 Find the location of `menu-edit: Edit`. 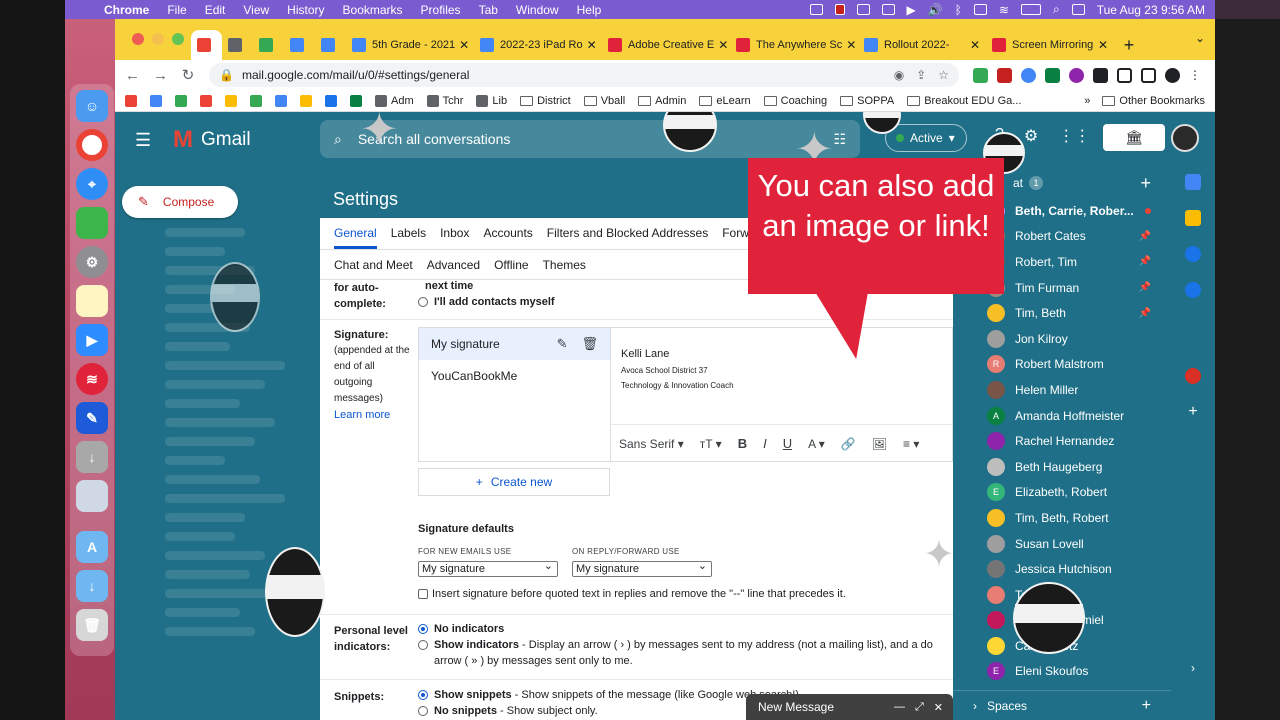

menu-edit: Edit is located at coordinates (215, 10).